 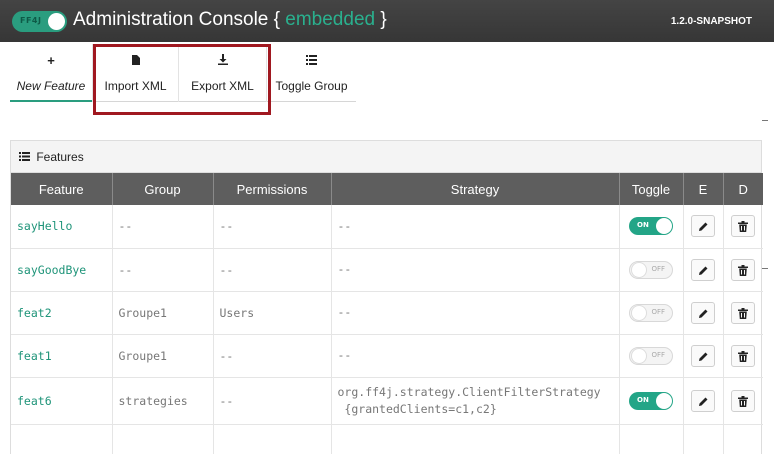 I want to click on panel-title: Features, so click(x=60, y=157).